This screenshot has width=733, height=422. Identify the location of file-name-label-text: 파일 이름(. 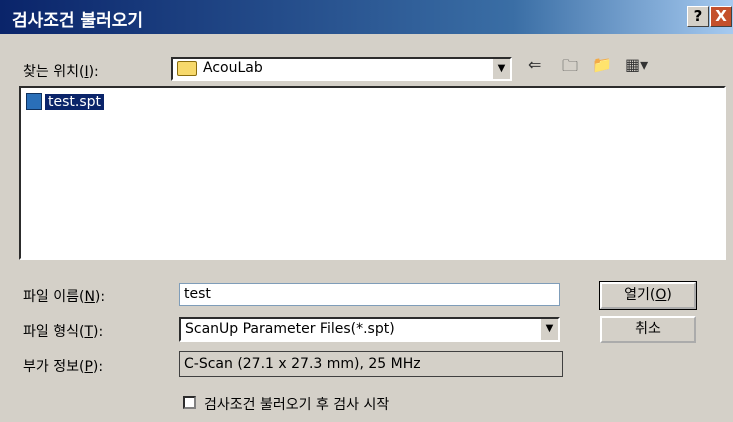
(54, 297).